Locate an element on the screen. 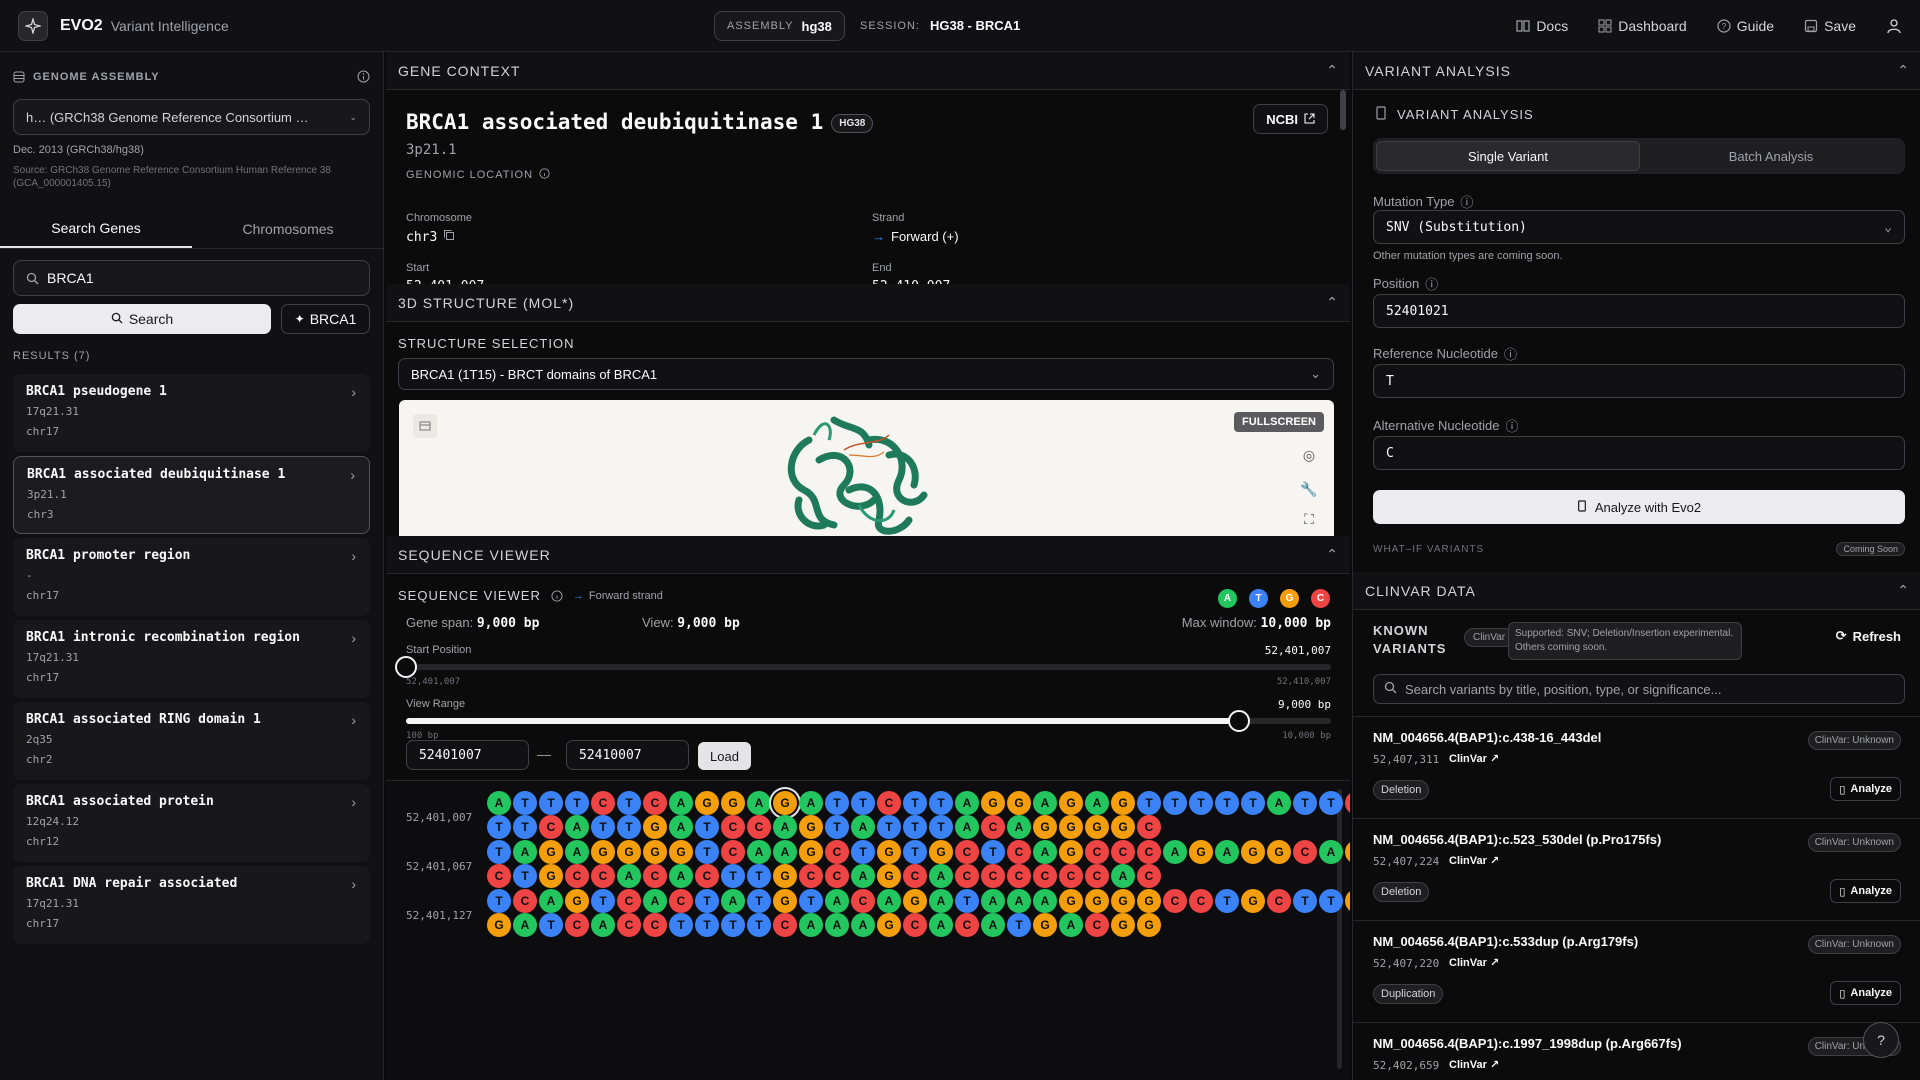  ncbi-button: NCBI is located at coordinates (1290, 119).